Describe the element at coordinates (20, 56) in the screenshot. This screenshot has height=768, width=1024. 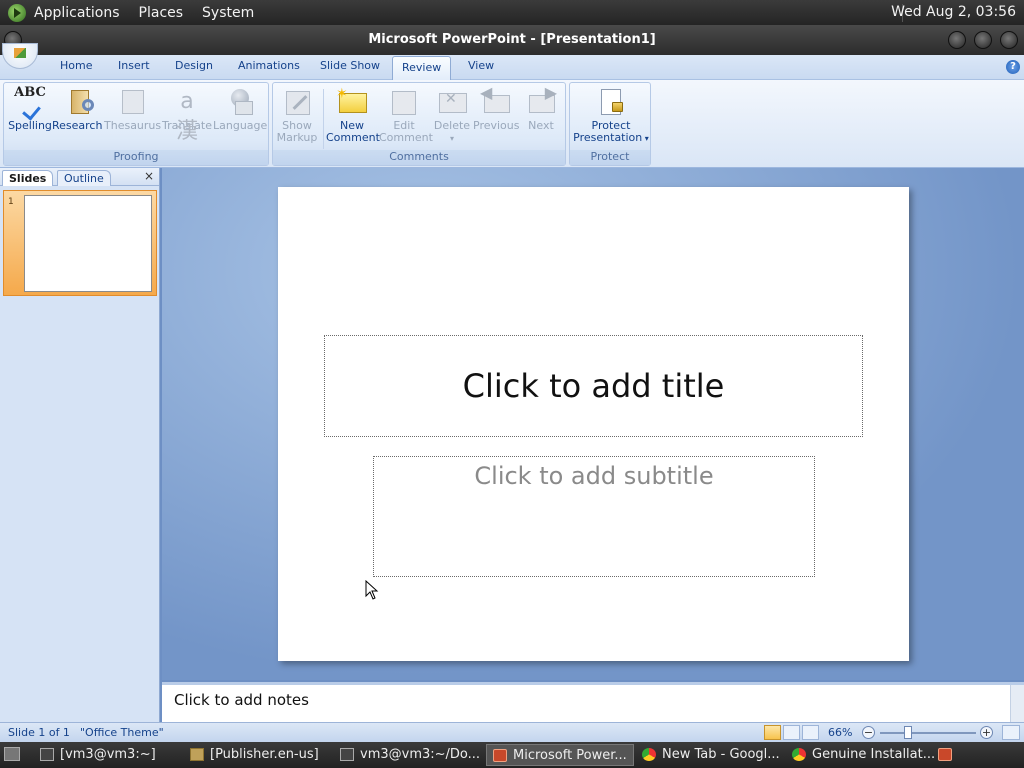
I see `office-button` at that location.